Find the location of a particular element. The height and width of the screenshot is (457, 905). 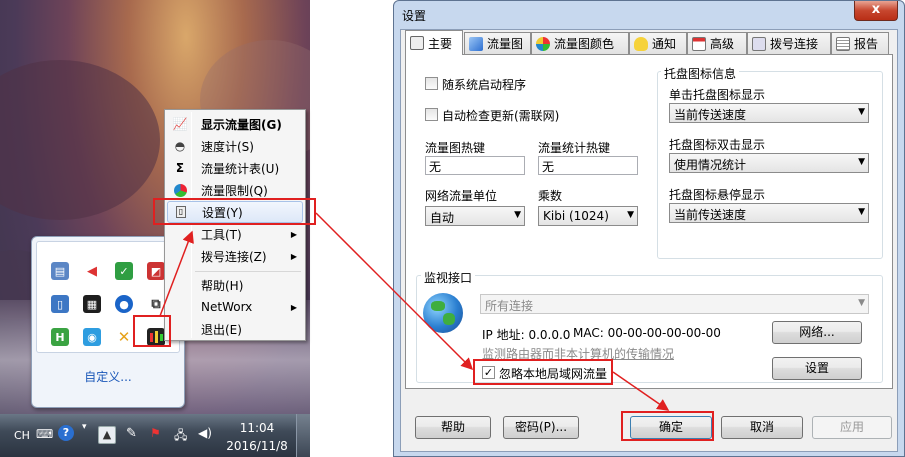

tray-single-click-select: 当前传送速度 ▼ is located at coordinates (769, 113).